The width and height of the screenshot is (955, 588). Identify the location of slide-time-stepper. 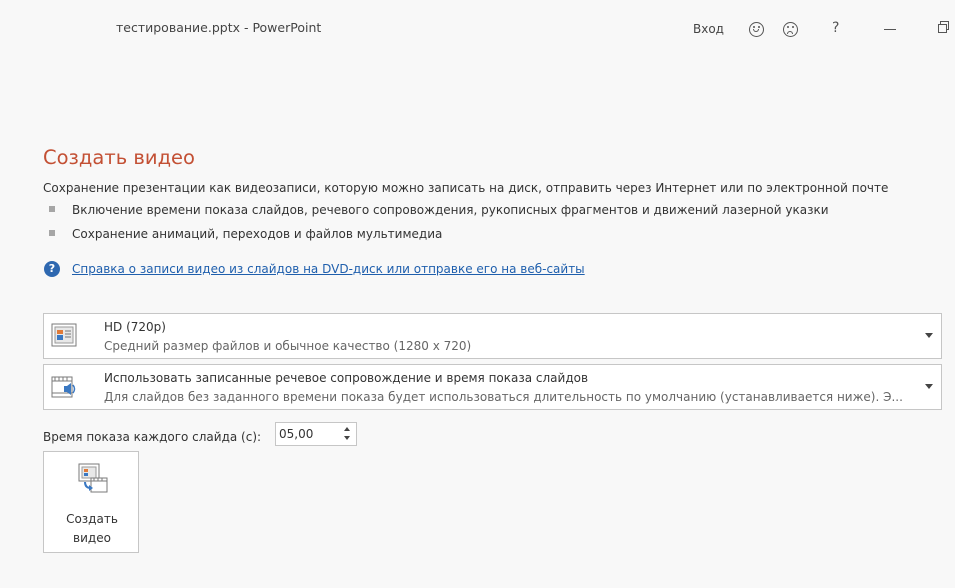
(316, 434).